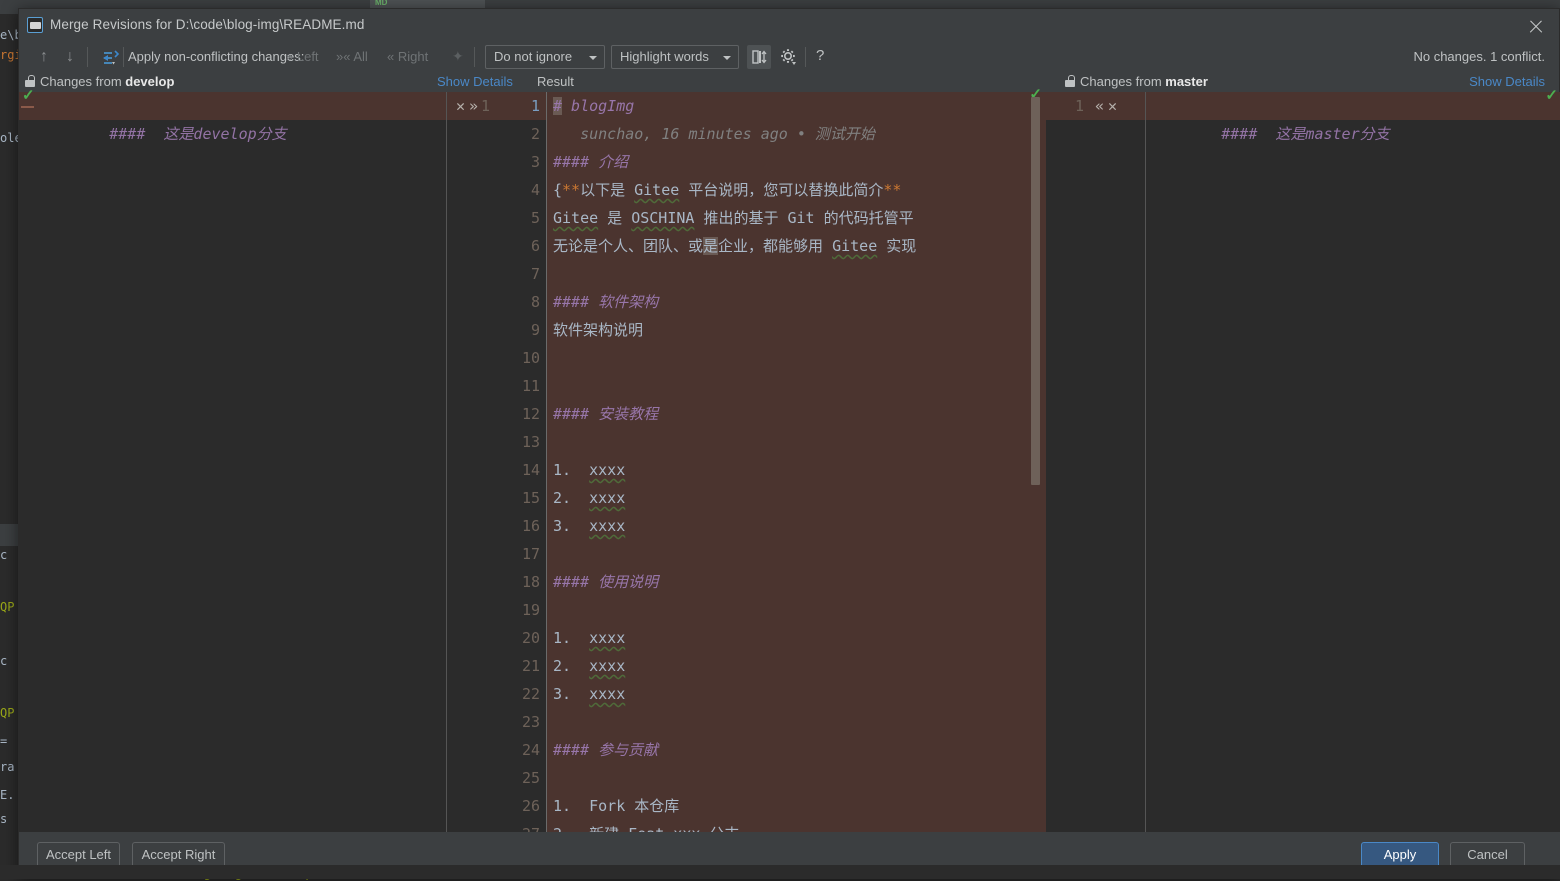  I want to click on result-line: 1. Fork 本仓库, so click(799, 806).